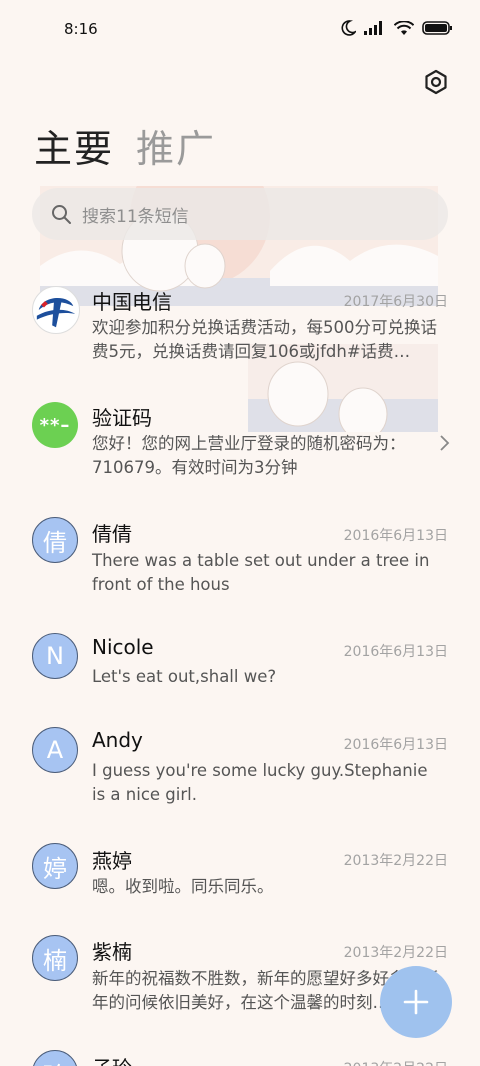  Describe the element at coordinates (176, 145) in the screenshot. I see `tab-promotions: 推广` at that location.